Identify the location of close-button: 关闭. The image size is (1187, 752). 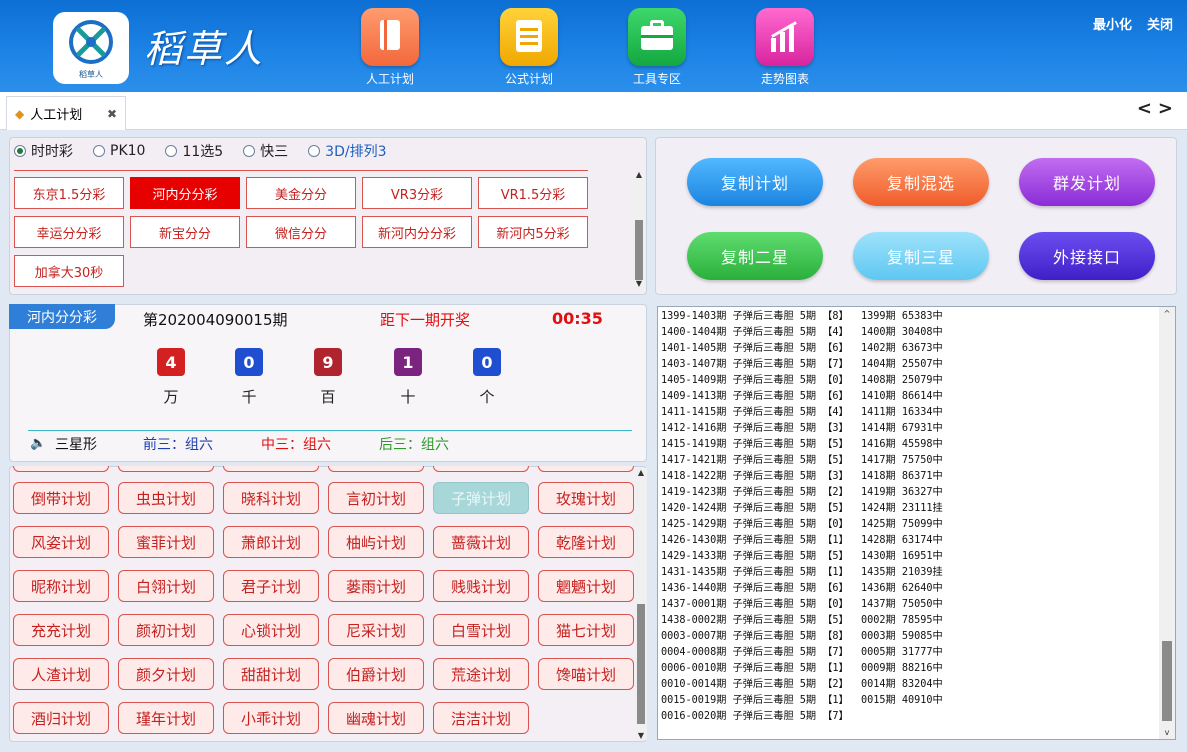
(1160, 23).